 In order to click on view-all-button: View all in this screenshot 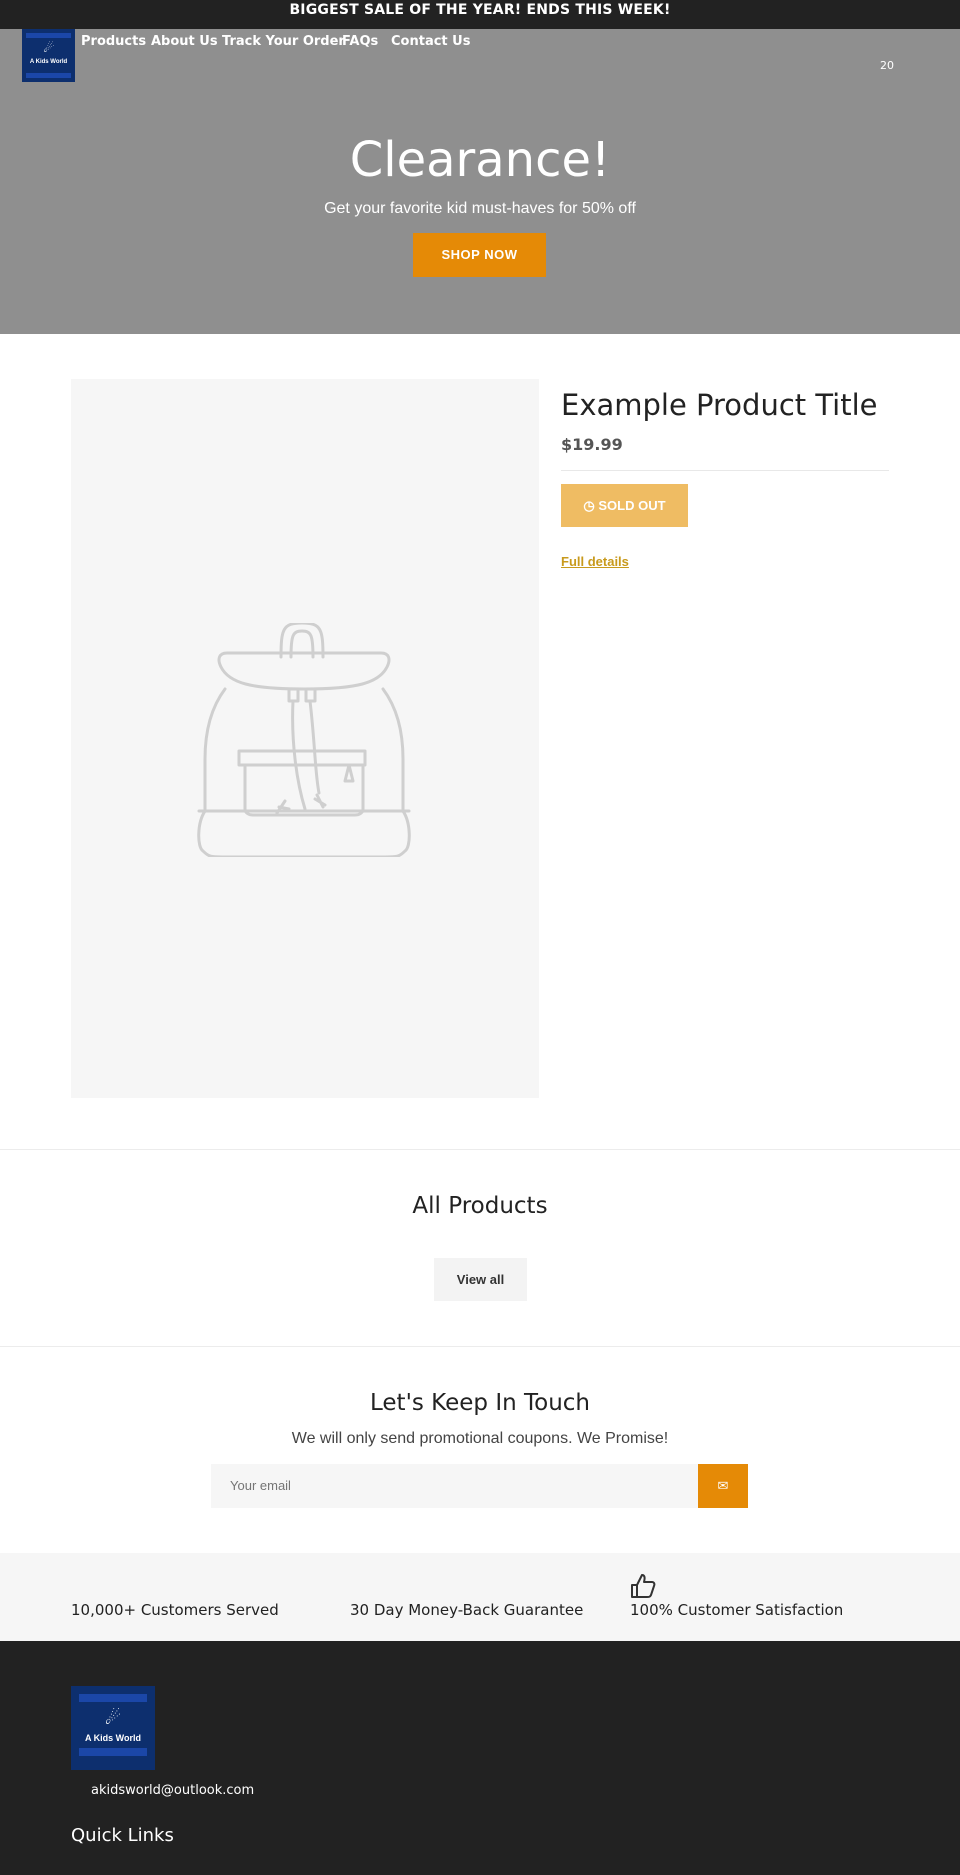, I will do `click(480, 1279)`.